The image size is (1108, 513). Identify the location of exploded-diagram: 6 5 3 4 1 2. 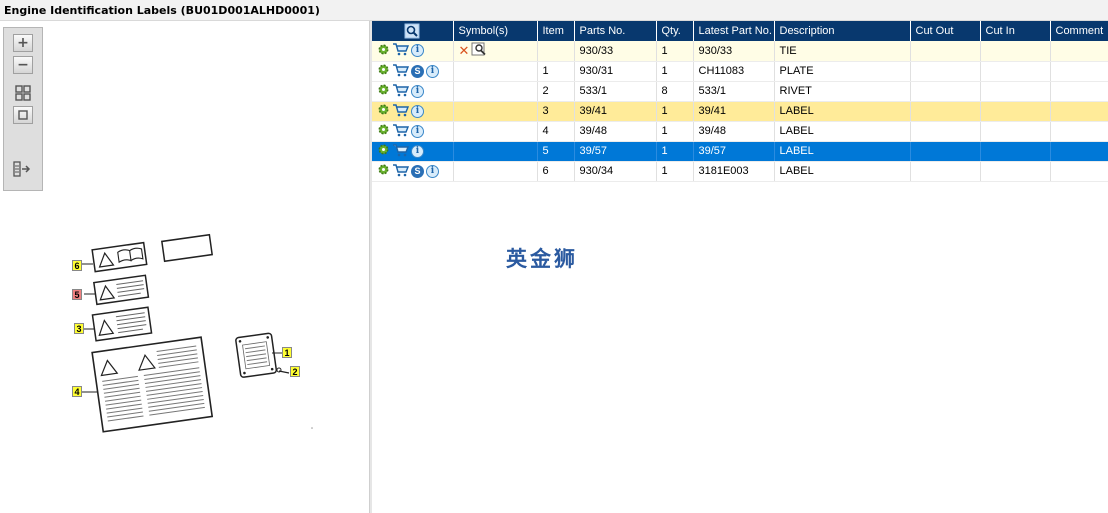
(190, 321).